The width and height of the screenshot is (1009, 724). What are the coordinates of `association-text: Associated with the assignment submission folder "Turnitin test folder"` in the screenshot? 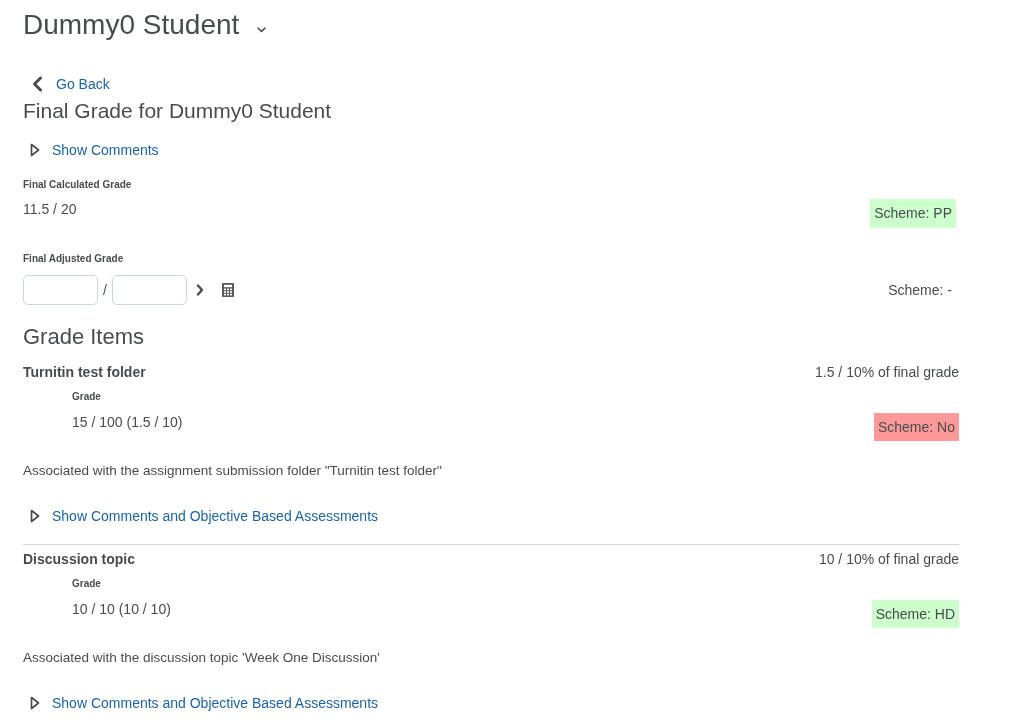 It's located at (232, 470).